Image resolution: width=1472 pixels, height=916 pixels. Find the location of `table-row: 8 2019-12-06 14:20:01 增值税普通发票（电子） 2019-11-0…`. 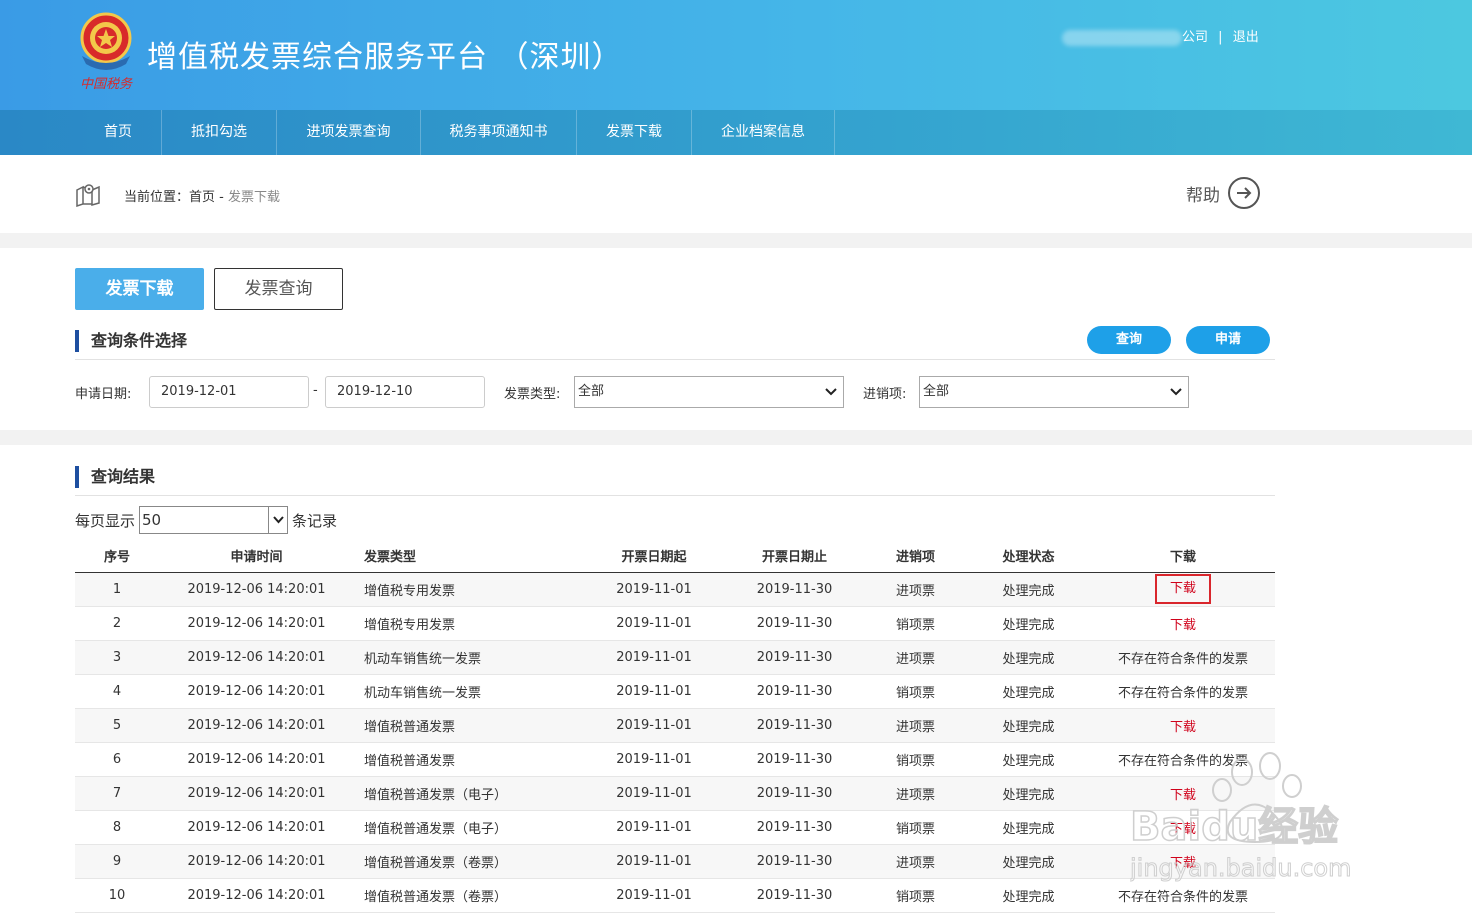

table-row: 8 2019-12-06 14:20:01 增值税普通发票（电子） 2019-11-0… is located at coordinates (675, 827).